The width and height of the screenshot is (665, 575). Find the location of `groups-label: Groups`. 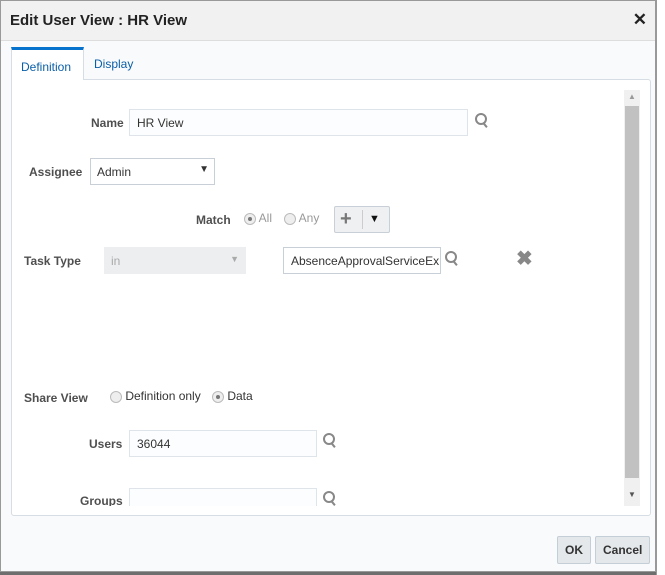

groups-label: Groups is located at coordinates (101, 500).